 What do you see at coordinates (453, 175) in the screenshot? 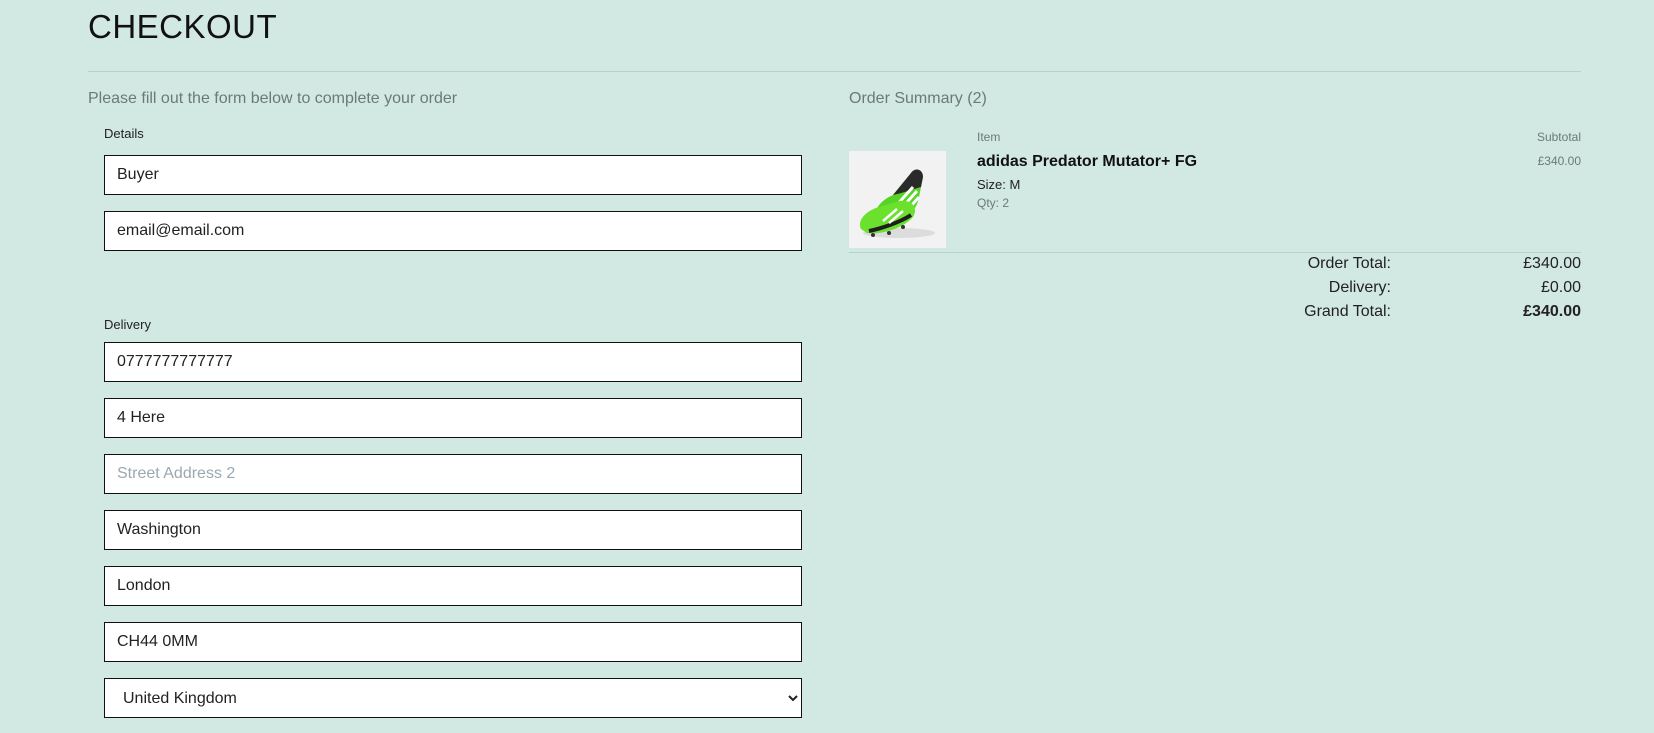
I see `full-name-input` at bounding box center [453, 175].